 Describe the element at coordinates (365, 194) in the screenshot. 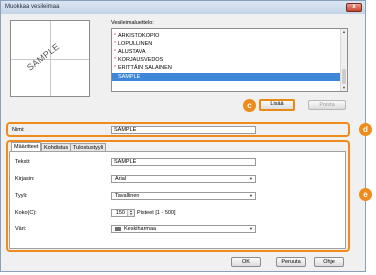

I see `callout-e: e` at that location.